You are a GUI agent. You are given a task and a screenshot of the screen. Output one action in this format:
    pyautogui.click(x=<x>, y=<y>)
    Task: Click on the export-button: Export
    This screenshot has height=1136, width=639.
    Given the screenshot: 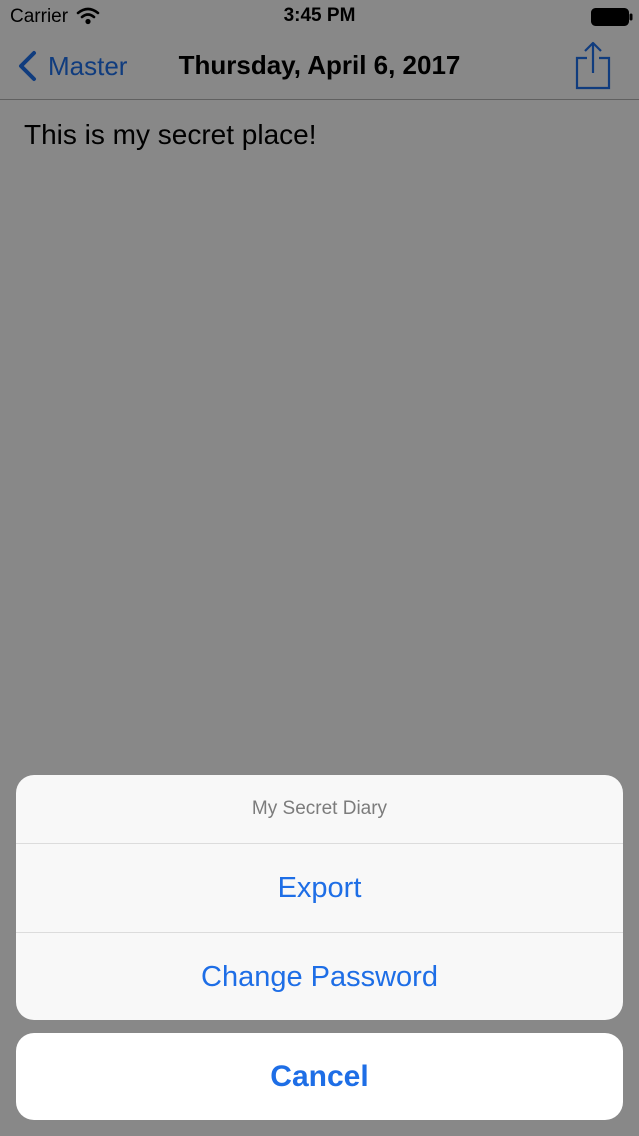 What is the action you would take?
    pyautogui.click(x=319, y=888)
    